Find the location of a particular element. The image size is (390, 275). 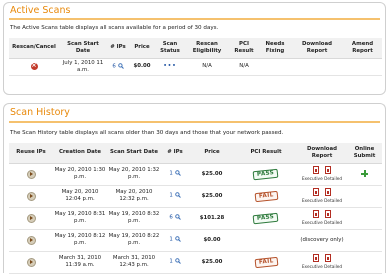

table-row: July 1, 2010 11 a.m. 6 $0.00 ••• N/A N/A is located at coordinates (195, 67).